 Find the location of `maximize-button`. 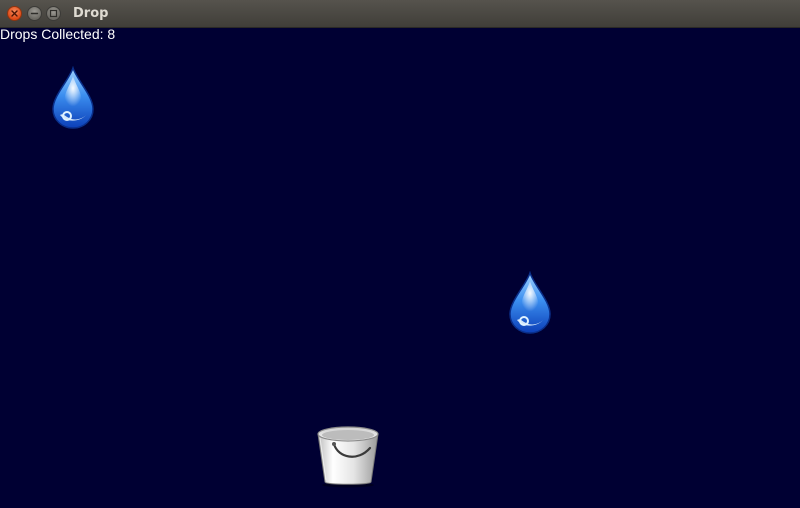

maximize-button is located at coordinates (53, 13).